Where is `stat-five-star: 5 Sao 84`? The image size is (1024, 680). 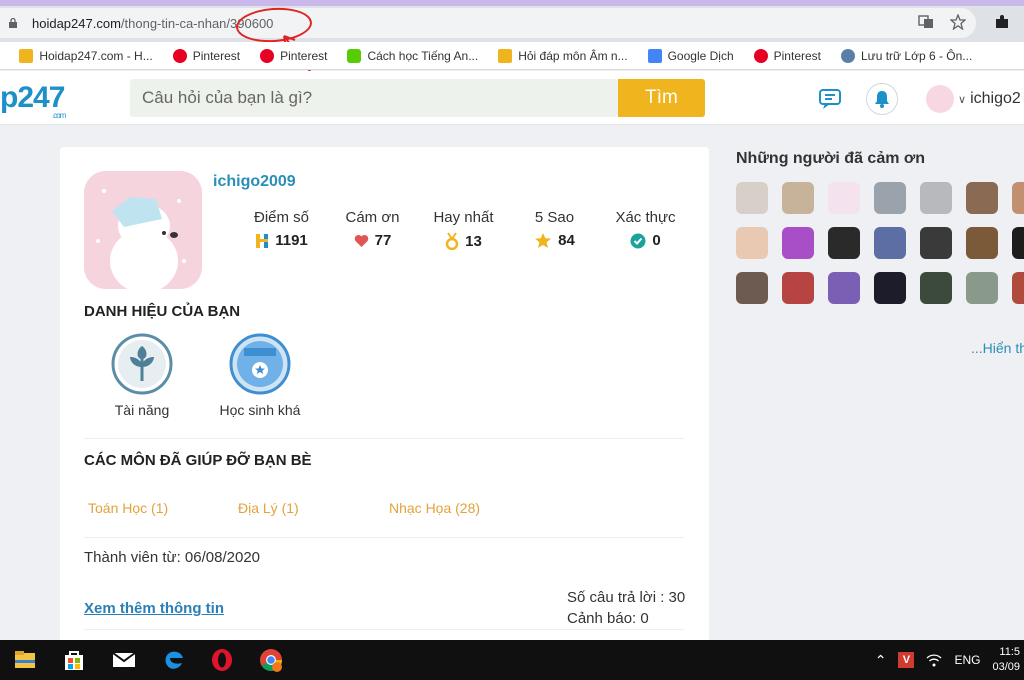 stat-five-star: 5 Sao 84 is located at coordinates (554, 229).